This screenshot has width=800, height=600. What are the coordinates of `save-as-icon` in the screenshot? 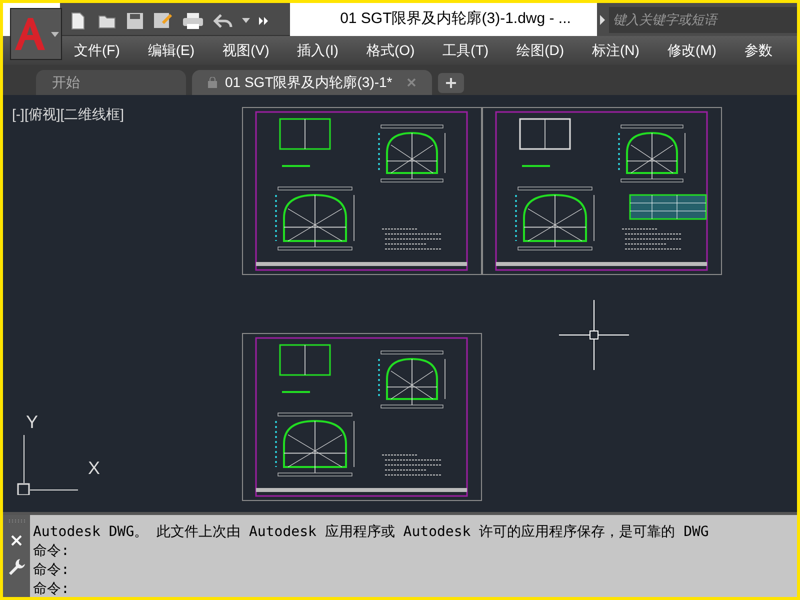 It's located at (163, 21).